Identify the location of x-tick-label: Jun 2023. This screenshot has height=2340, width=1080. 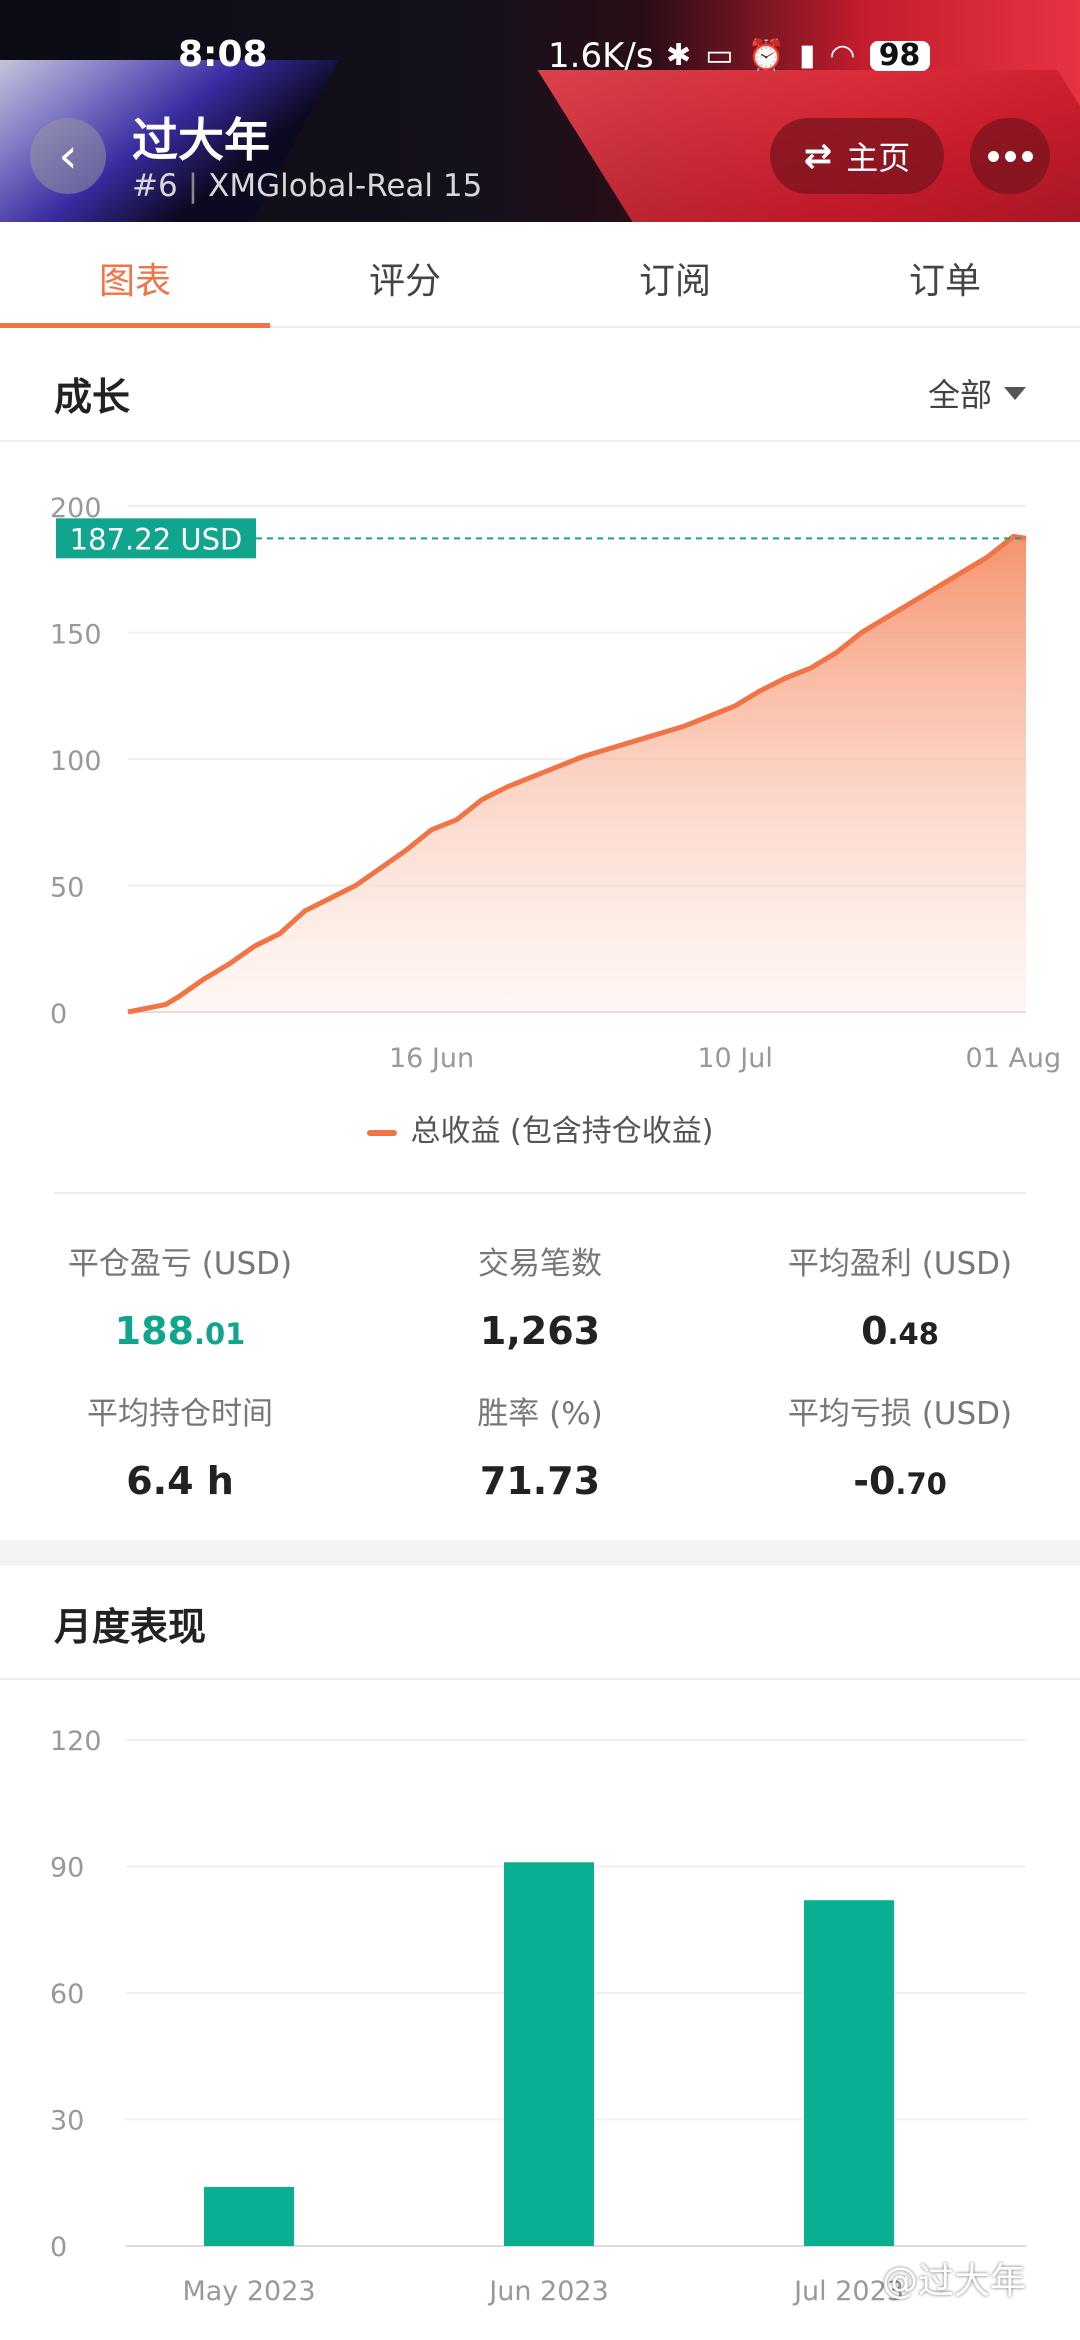
(547, 2291).